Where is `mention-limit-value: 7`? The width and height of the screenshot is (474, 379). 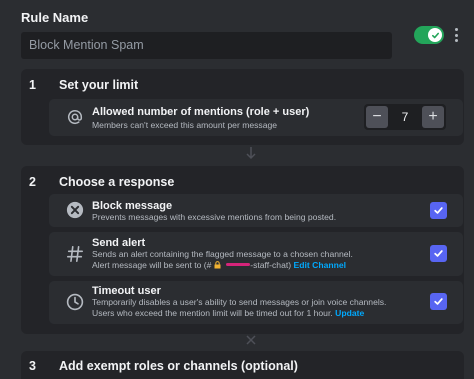 mention-limit-value: 7 is located at coordinates (405, 117).